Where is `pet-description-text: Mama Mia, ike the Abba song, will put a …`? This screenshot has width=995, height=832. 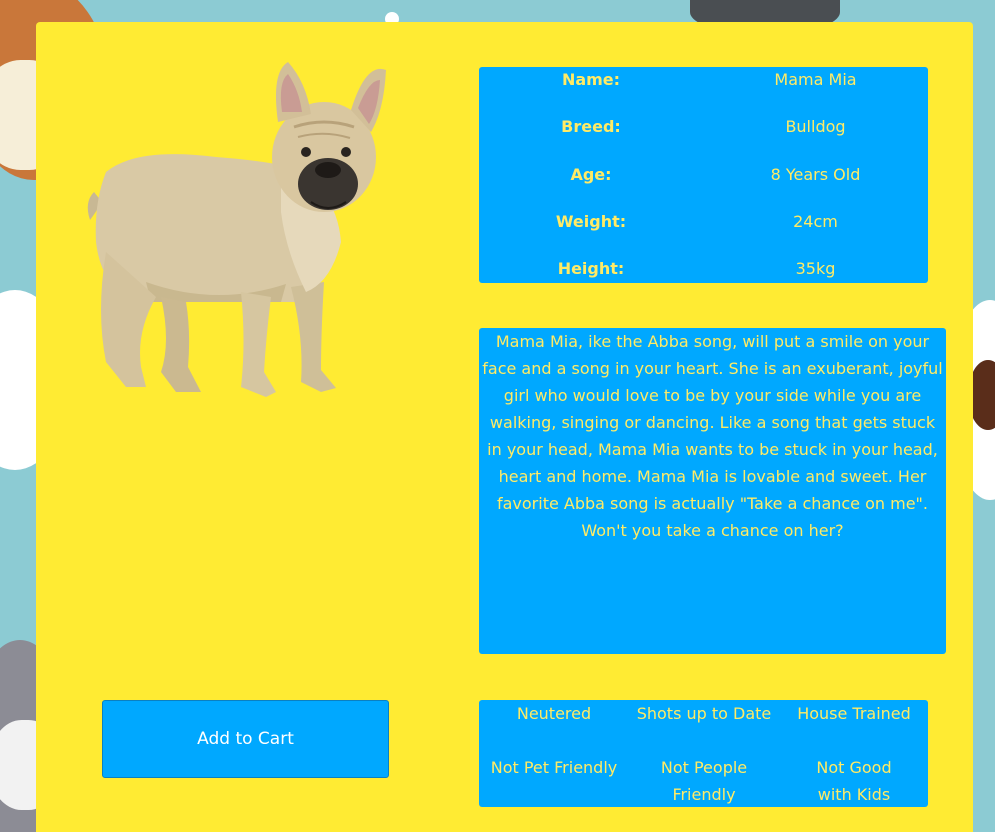
pet-description-text: Mama Mia, ike the Abba song, will put a … is located at coordinates (712, 436).